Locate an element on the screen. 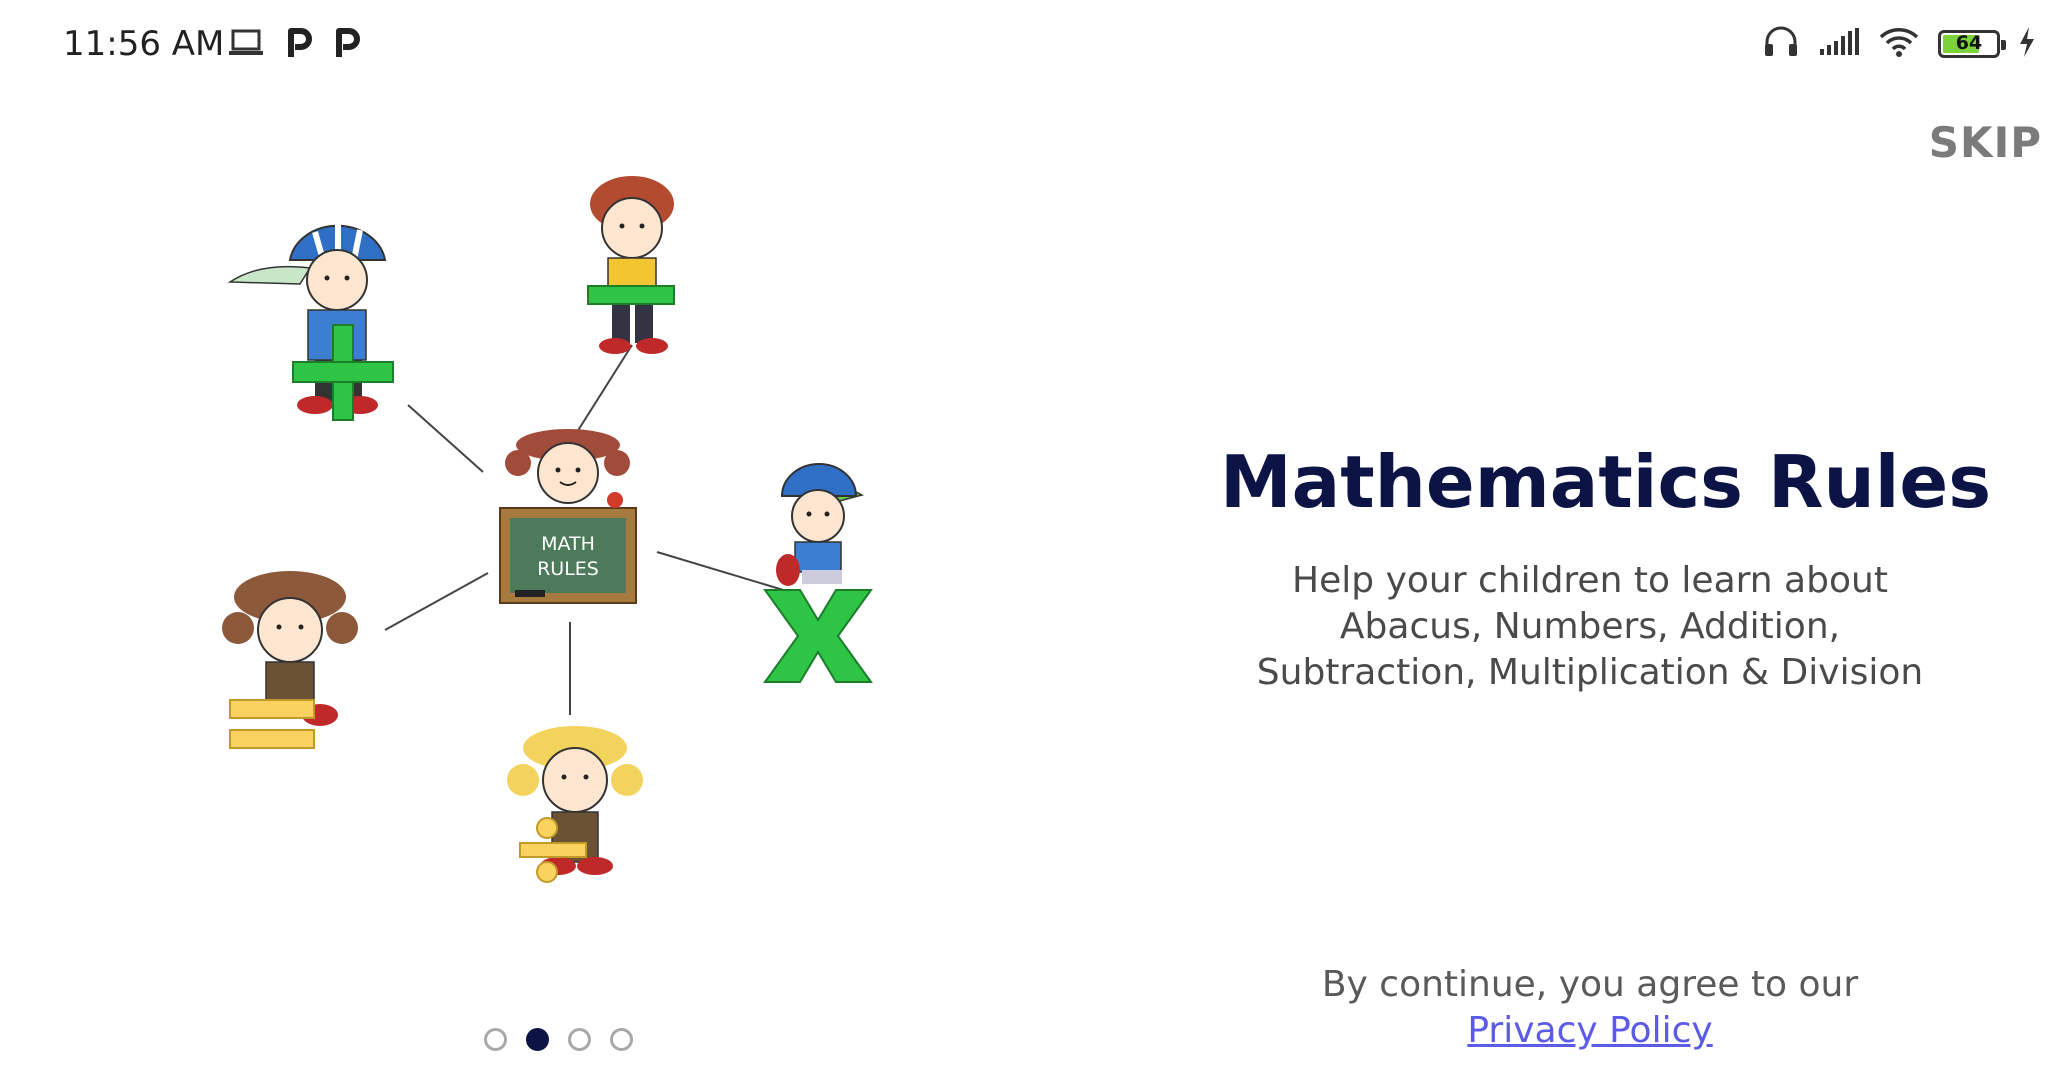 The width and height of the screenshot is (2058, 1080). chalkboard-line2: RULES is located at coordinates (568, 569).